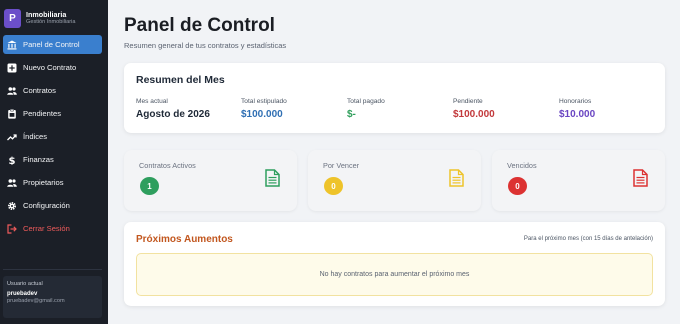  I want to click on metric-total-stipulated: Total estipulado $100.000, so click(264, 109).